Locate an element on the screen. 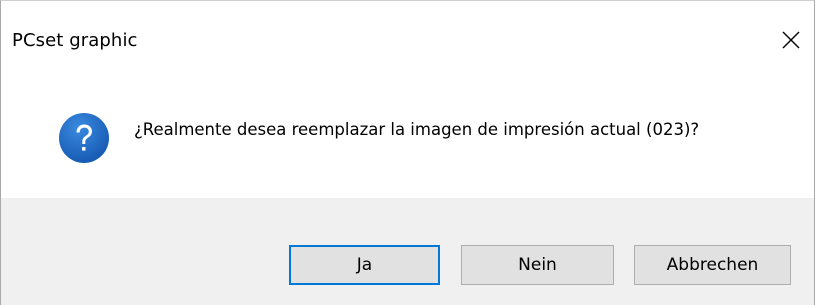 This screenshot has height=305, width=816. close-icon is located at coordinates (791, 40).